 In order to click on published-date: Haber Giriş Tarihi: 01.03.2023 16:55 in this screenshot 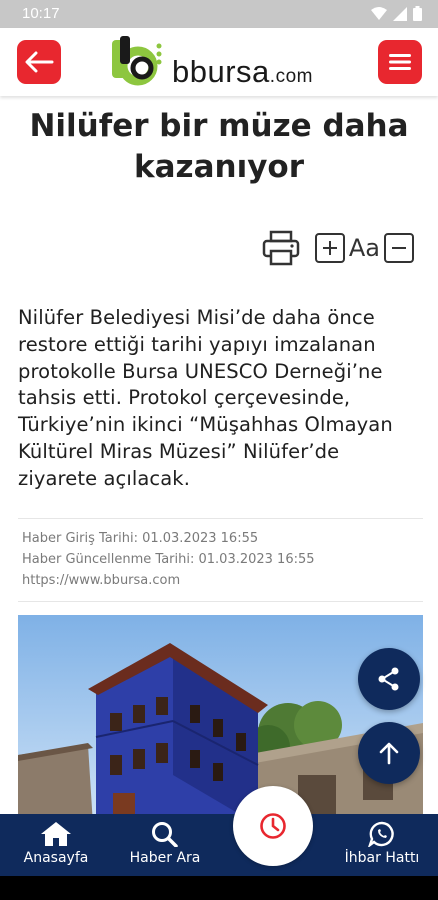, I will do `click(140, 538)`.